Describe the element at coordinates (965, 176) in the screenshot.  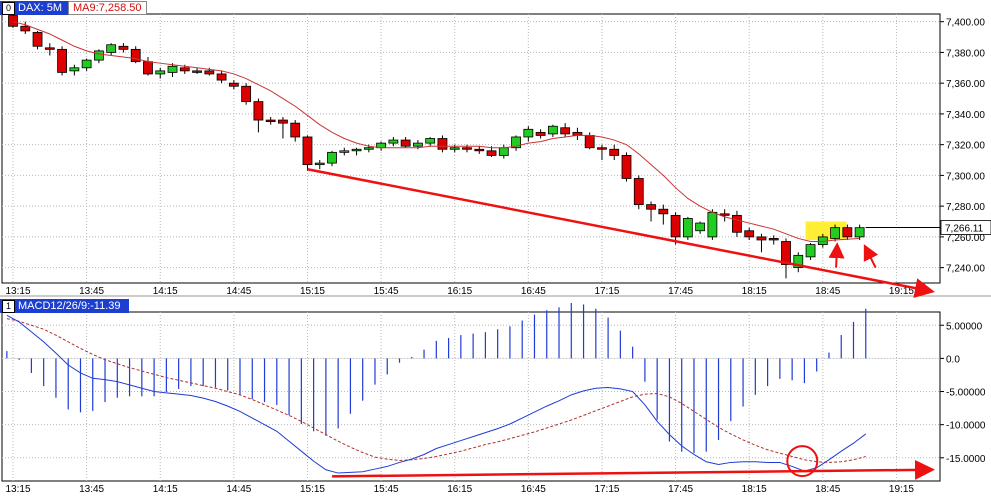
I see `price-tick-label: 7,300.00` at that location.